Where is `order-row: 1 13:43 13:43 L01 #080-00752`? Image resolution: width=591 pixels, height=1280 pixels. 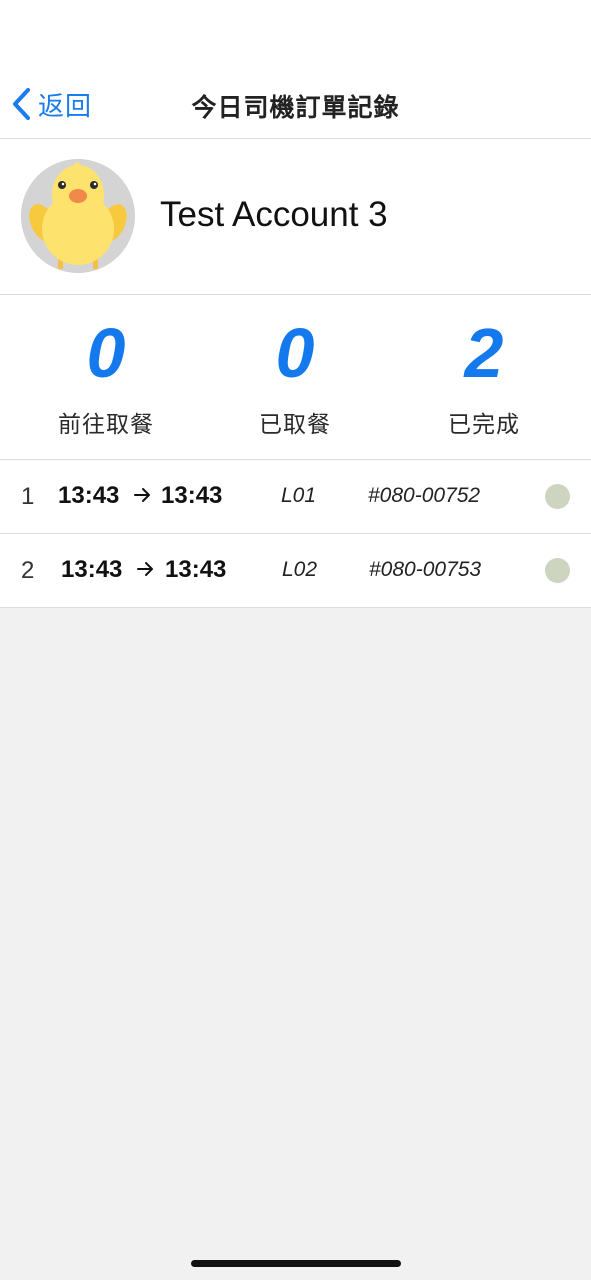
order-row: 1 13:43 13:43 L01 #080-00752 is located at coordinates (295, 497).